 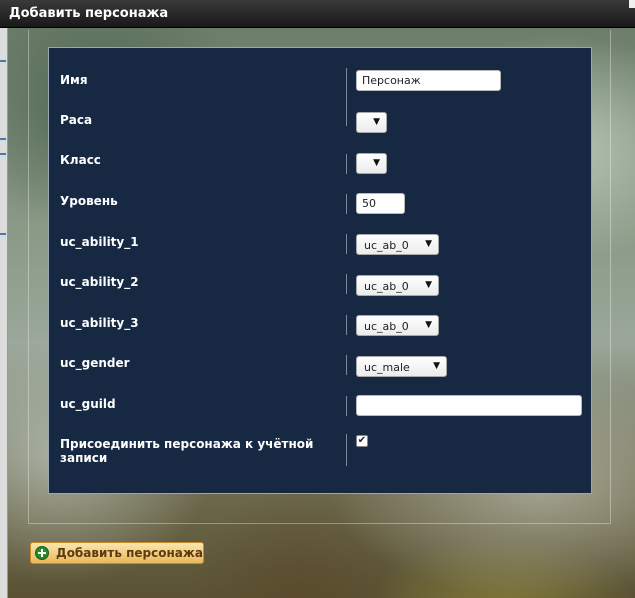 I want to click on attach-account-checkbox: ✔, so click(x=362, y=441).